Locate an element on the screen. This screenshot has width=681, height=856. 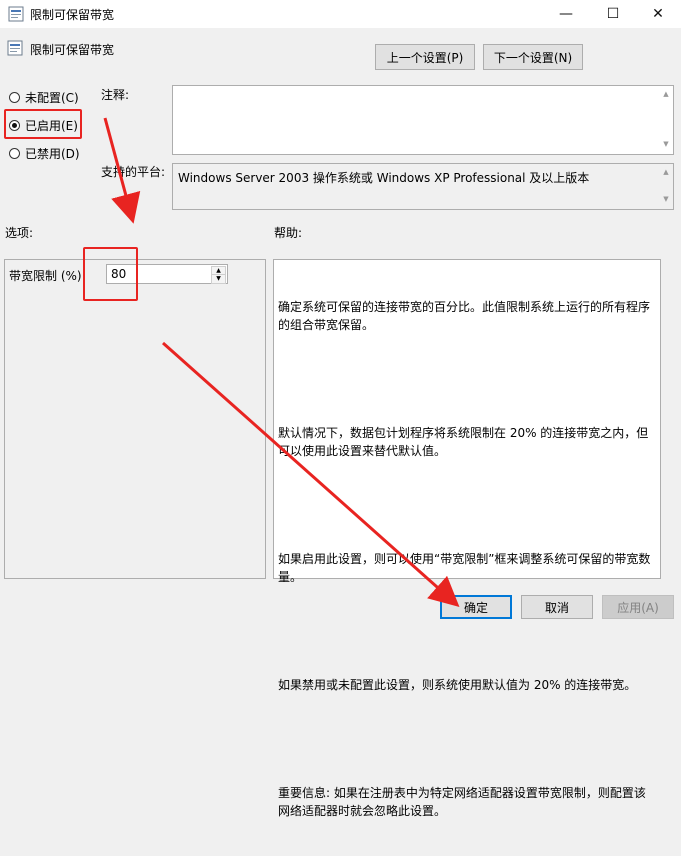
setting-icon is located at coordinates (15, 48).